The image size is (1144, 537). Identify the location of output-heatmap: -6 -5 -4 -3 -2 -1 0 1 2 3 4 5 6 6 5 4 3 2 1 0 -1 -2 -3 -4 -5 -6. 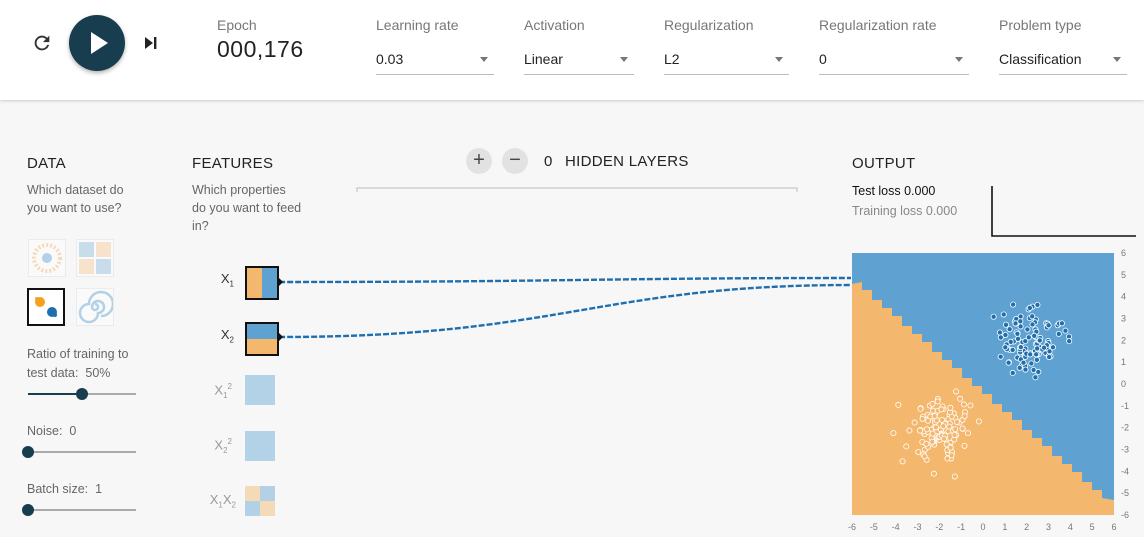
(988, 390).